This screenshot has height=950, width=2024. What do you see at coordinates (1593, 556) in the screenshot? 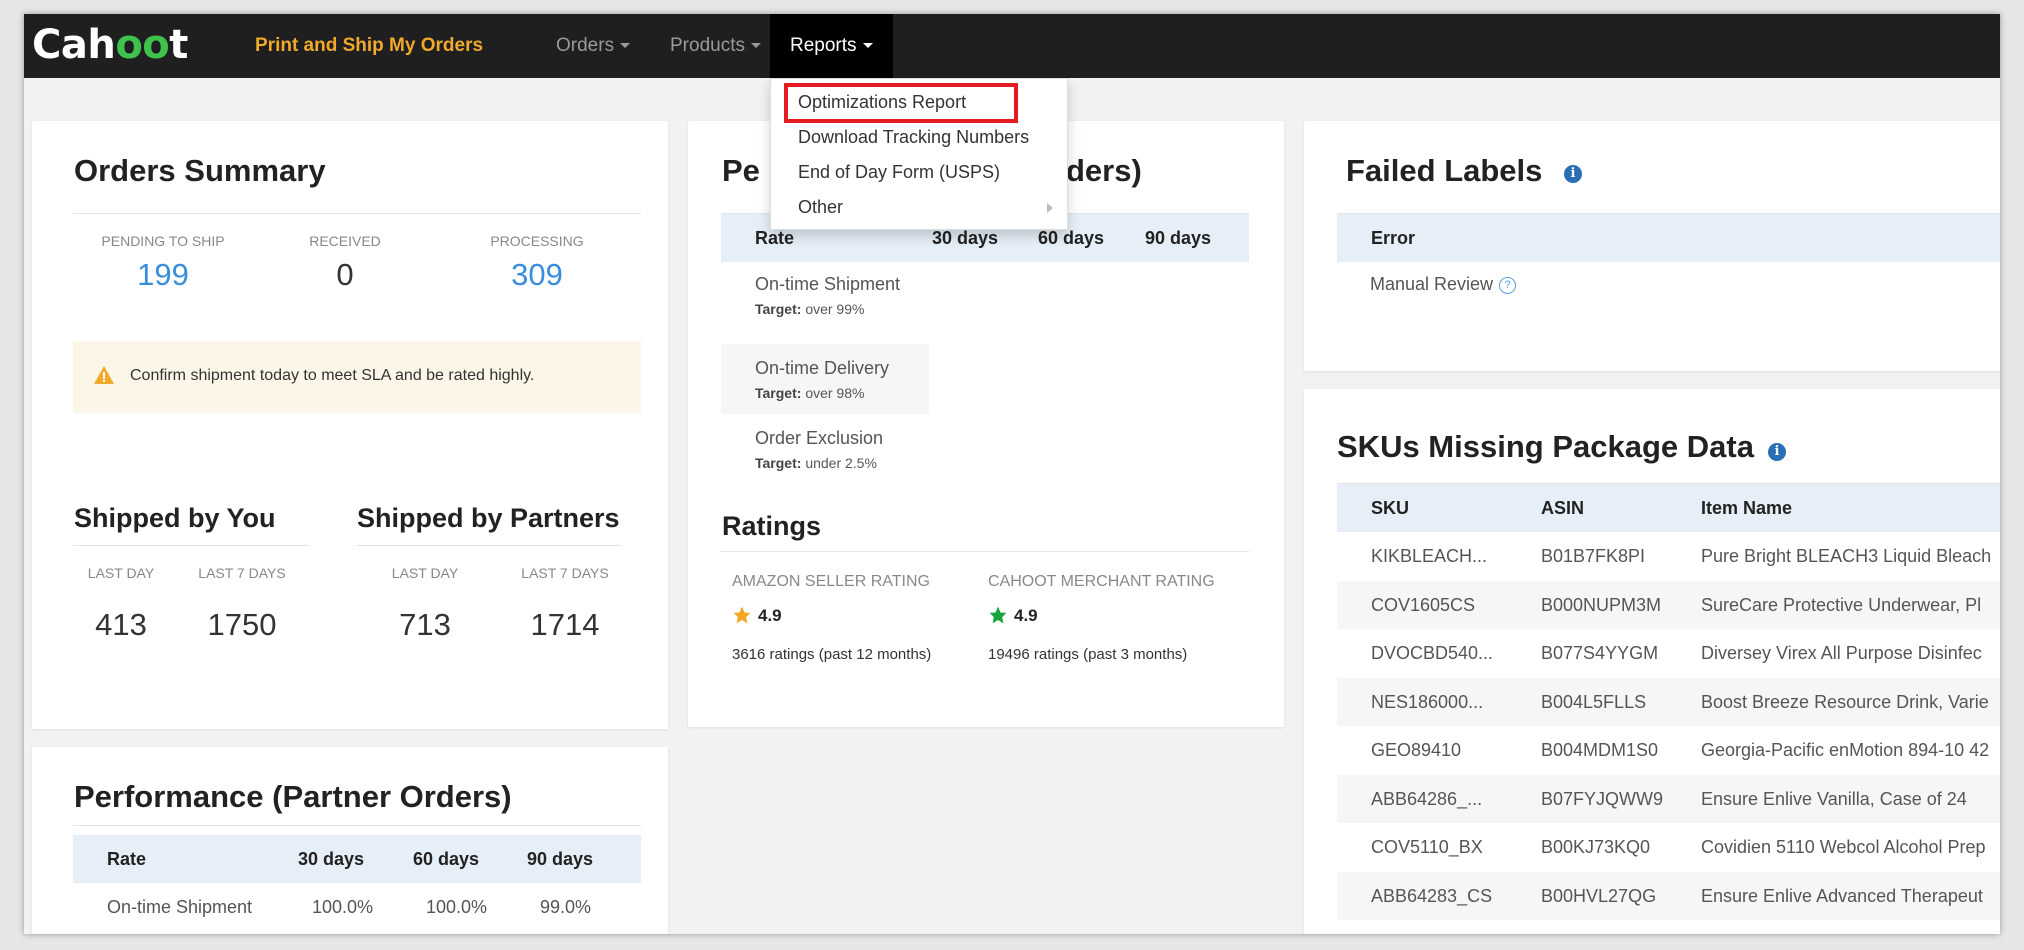
I see `sku-cell-asin: B01B7FK8PI` at bounding box center [1593, 556].